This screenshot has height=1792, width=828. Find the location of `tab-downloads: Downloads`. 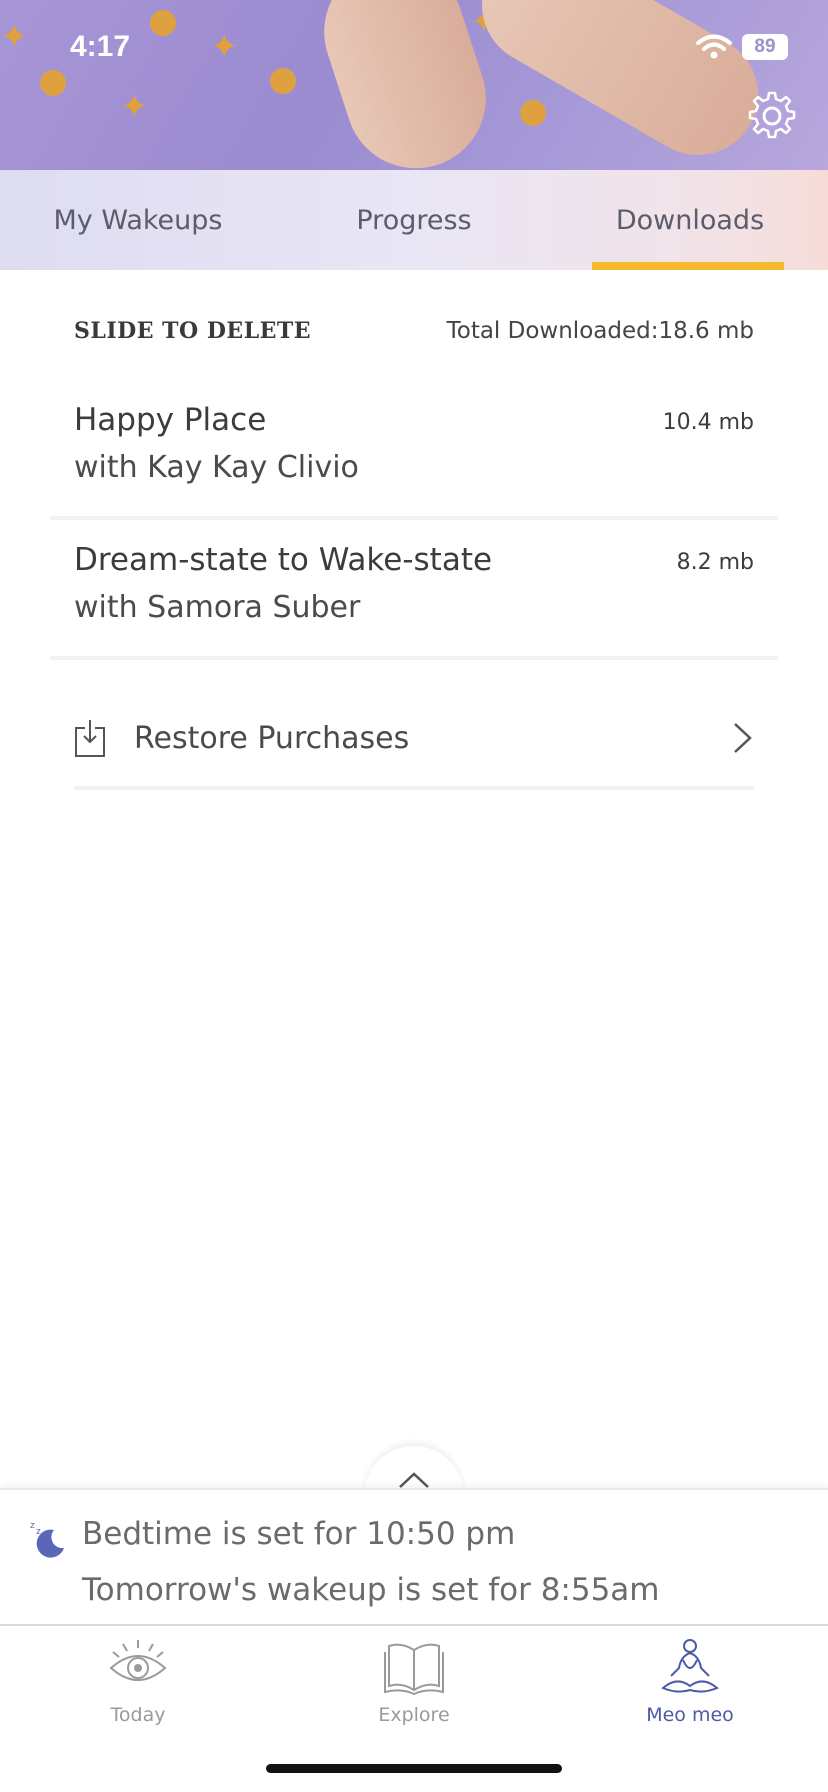

tab-downloads: Downloads is located at coordinates (690, 220).